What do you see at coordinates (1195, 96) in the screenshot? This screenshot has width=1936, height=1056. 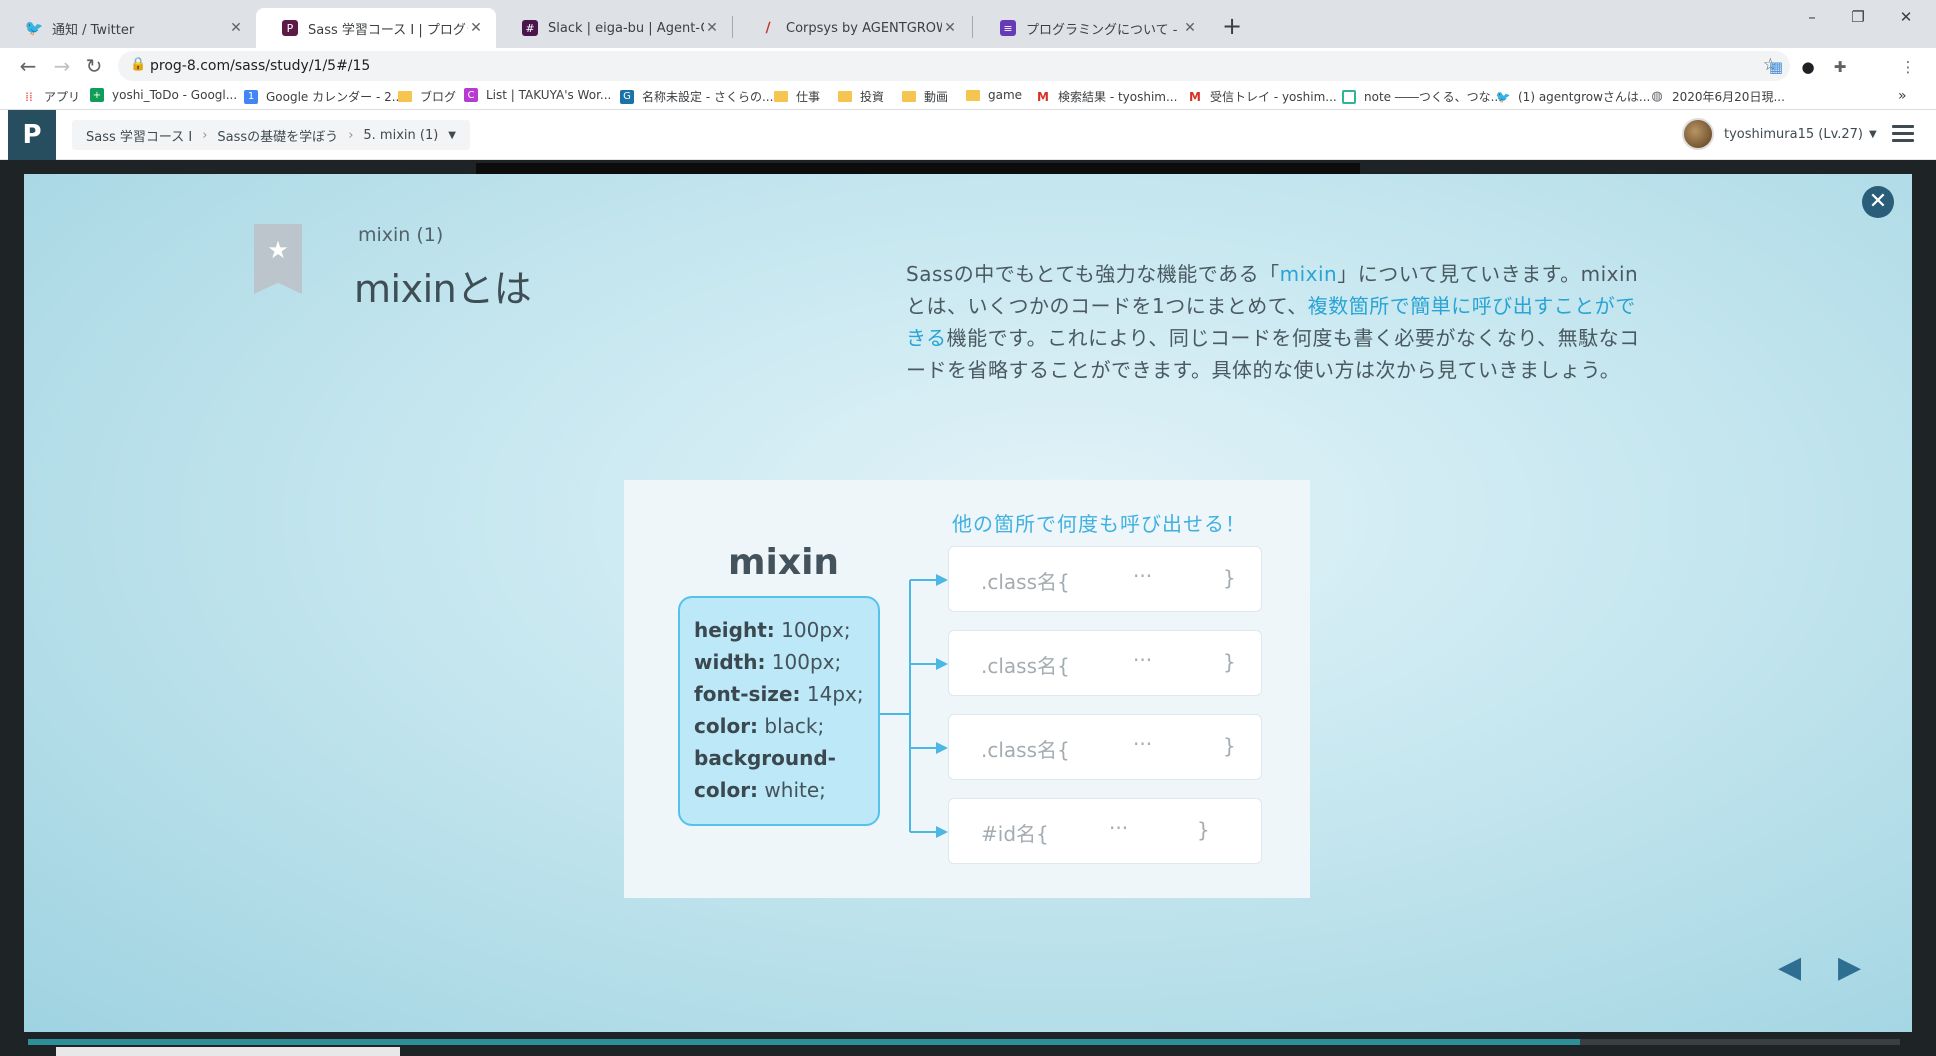 I see `gmail-icon: M` at bounding box center [1195, 96].